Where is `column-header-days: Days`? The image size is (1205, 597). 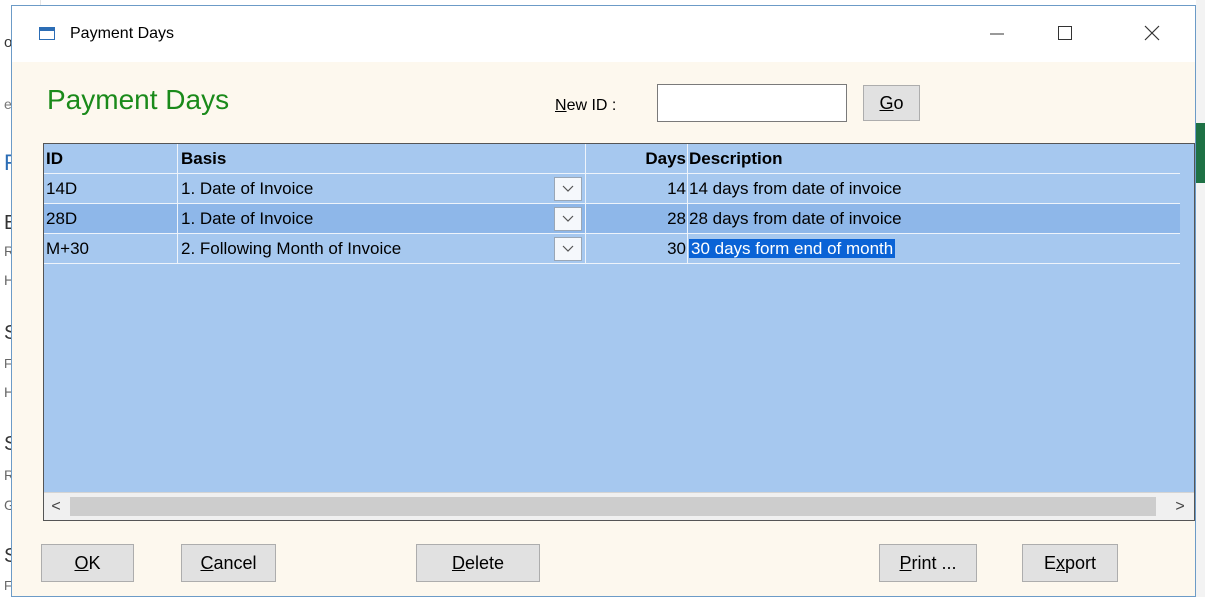
column-header-days: Days is located at coordinates (637, 158).